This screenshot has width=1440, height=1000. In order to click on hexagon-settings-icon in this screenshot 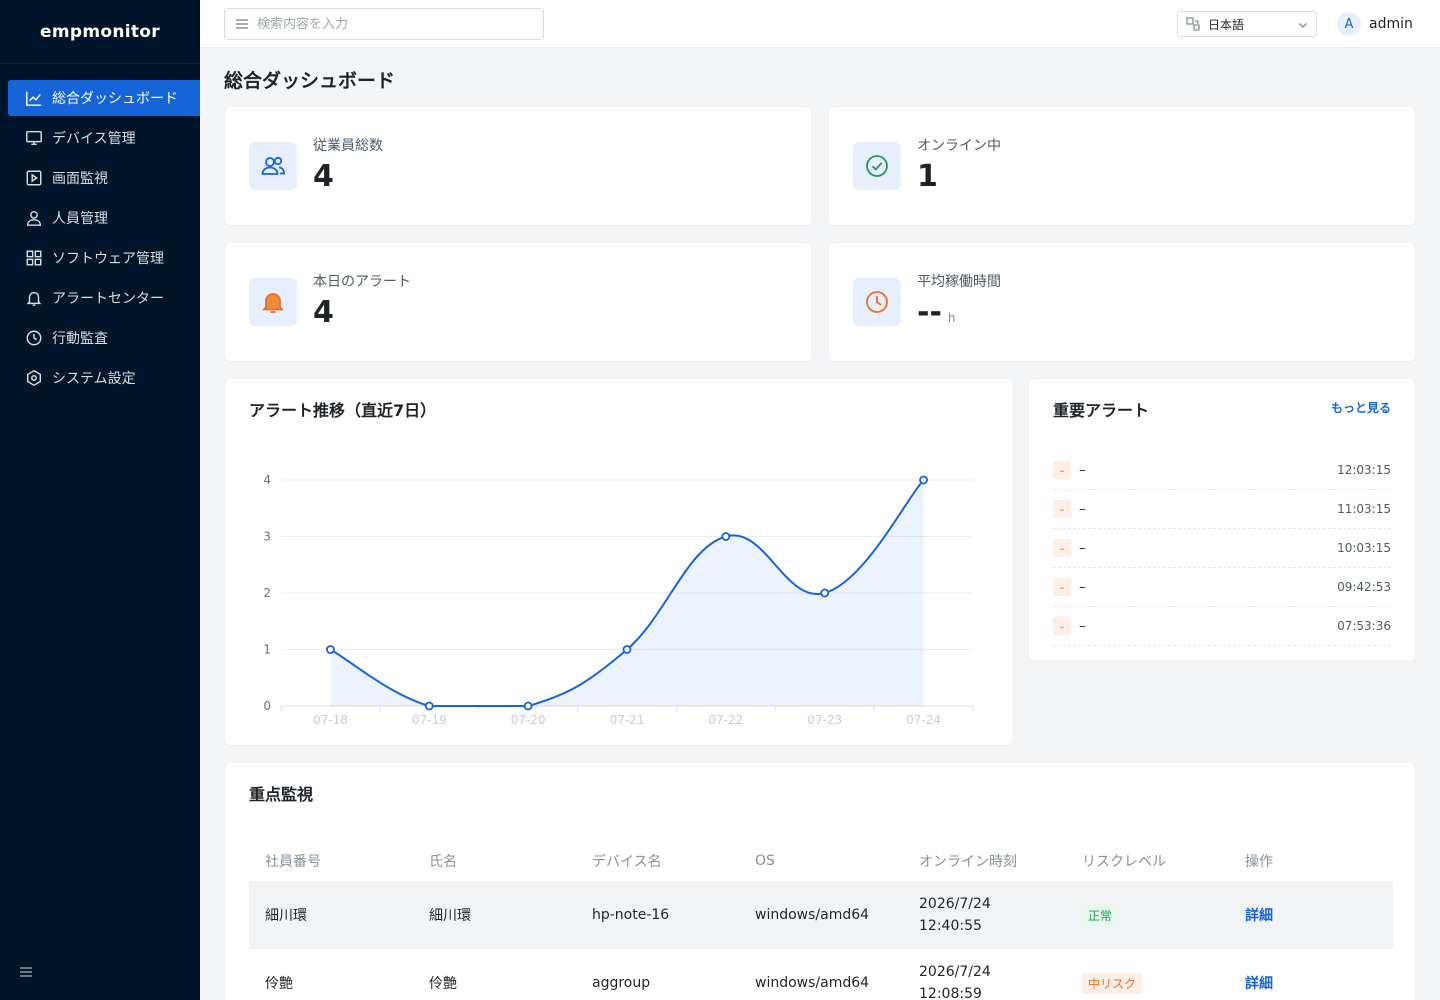, I will do `click(34, 378)`.